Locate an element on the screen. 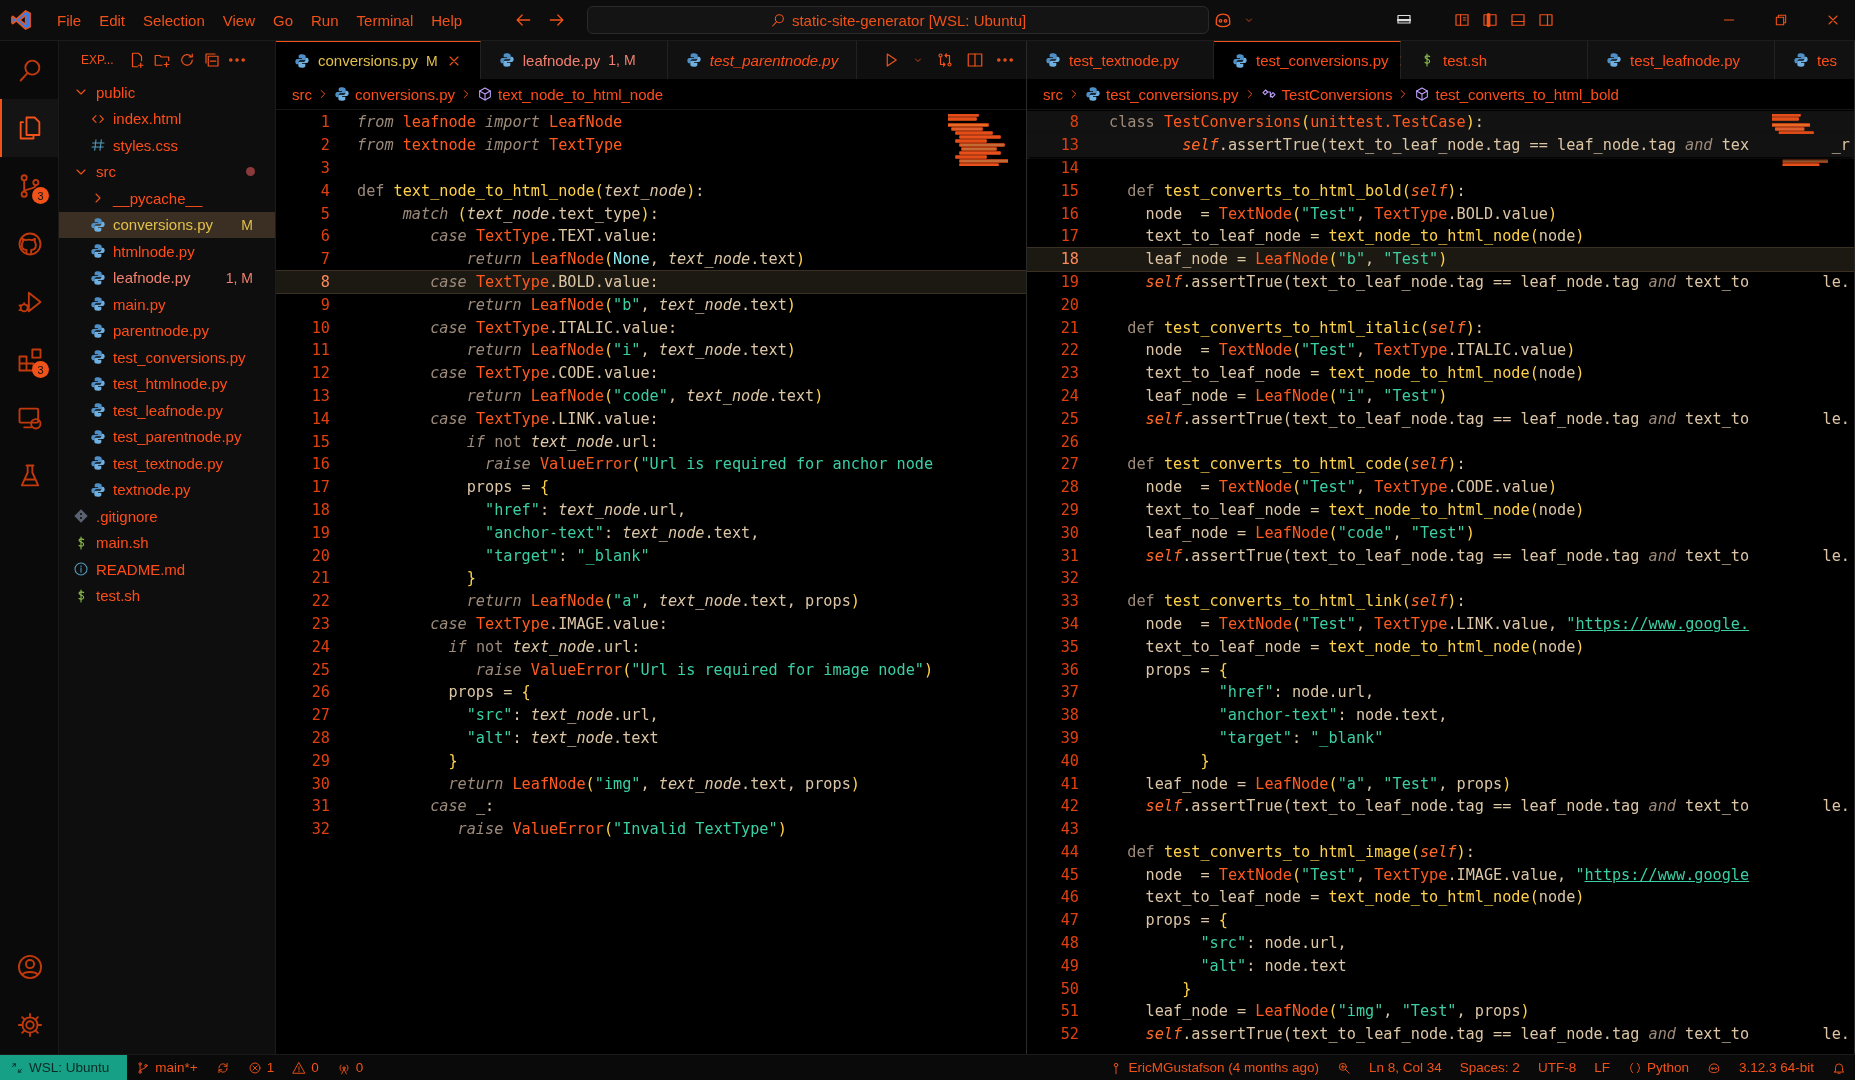 The image size is (1855, 1080). panel-layout-icon is located at coordinates (1518, 20).